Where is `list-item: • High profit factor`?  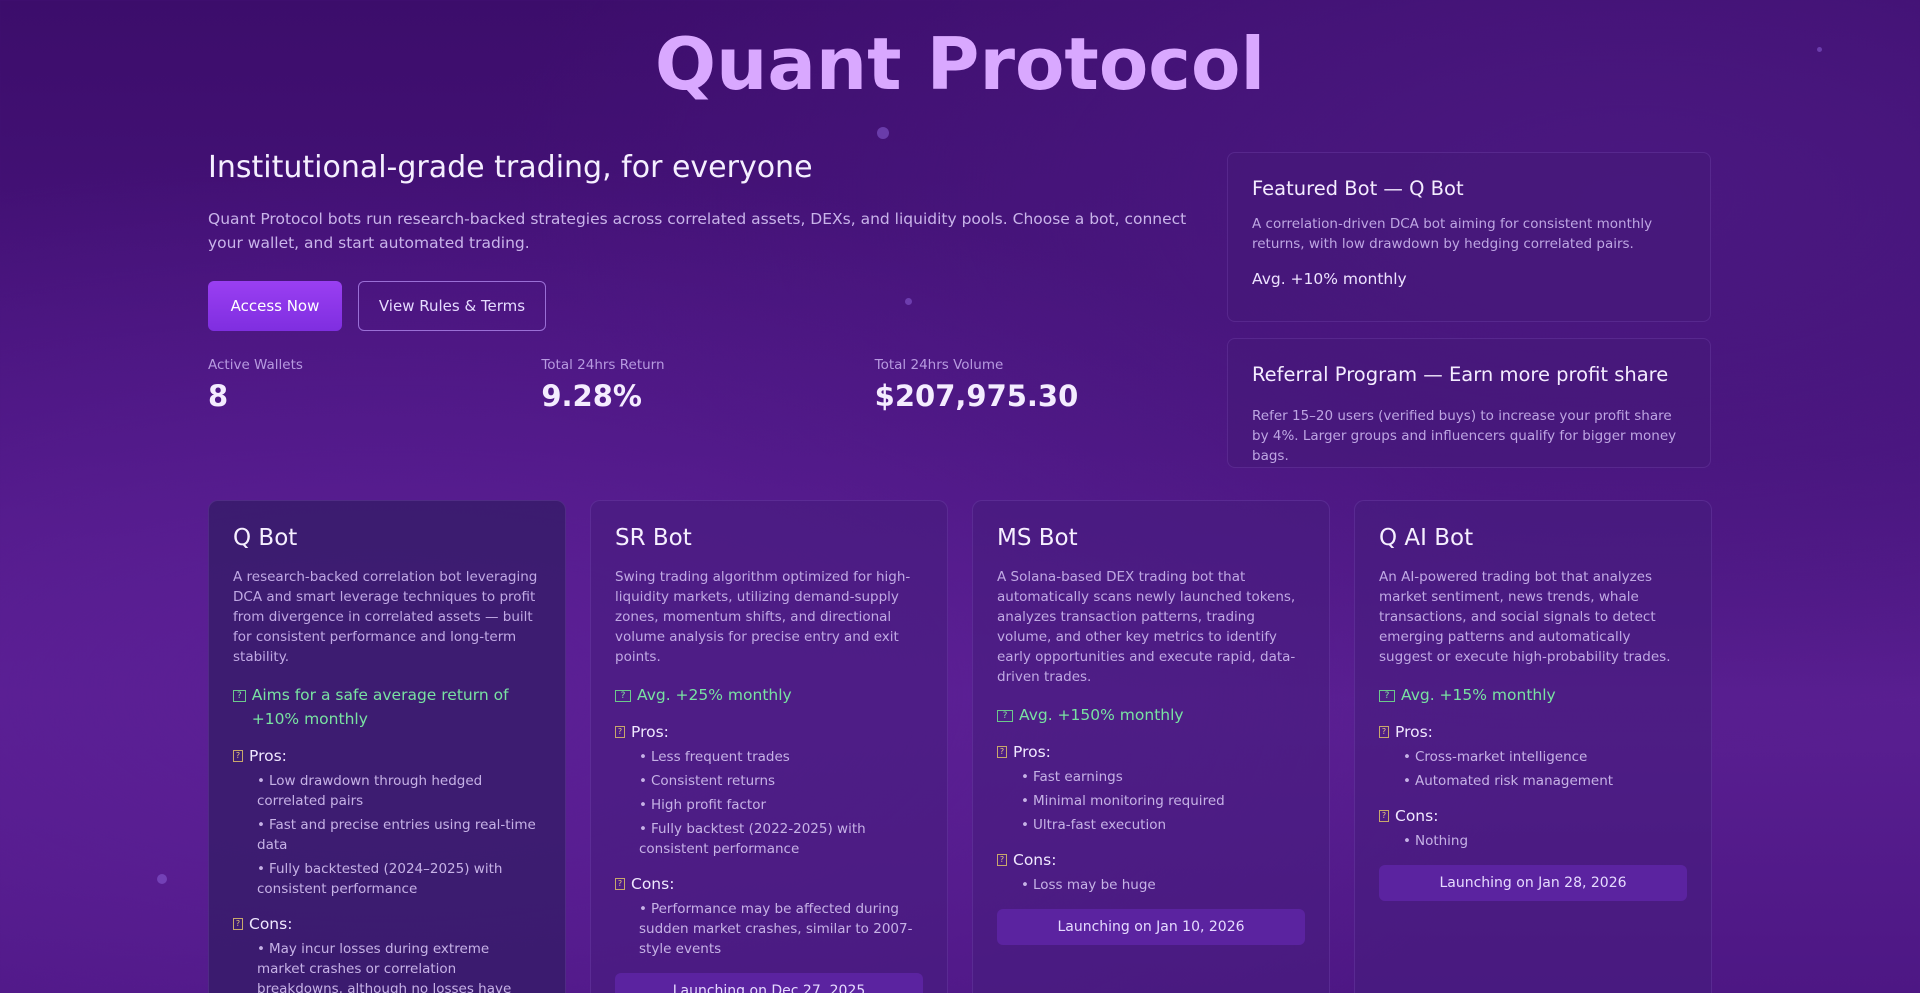
list-item: • High profit factor is located at coordinates (703, 805).